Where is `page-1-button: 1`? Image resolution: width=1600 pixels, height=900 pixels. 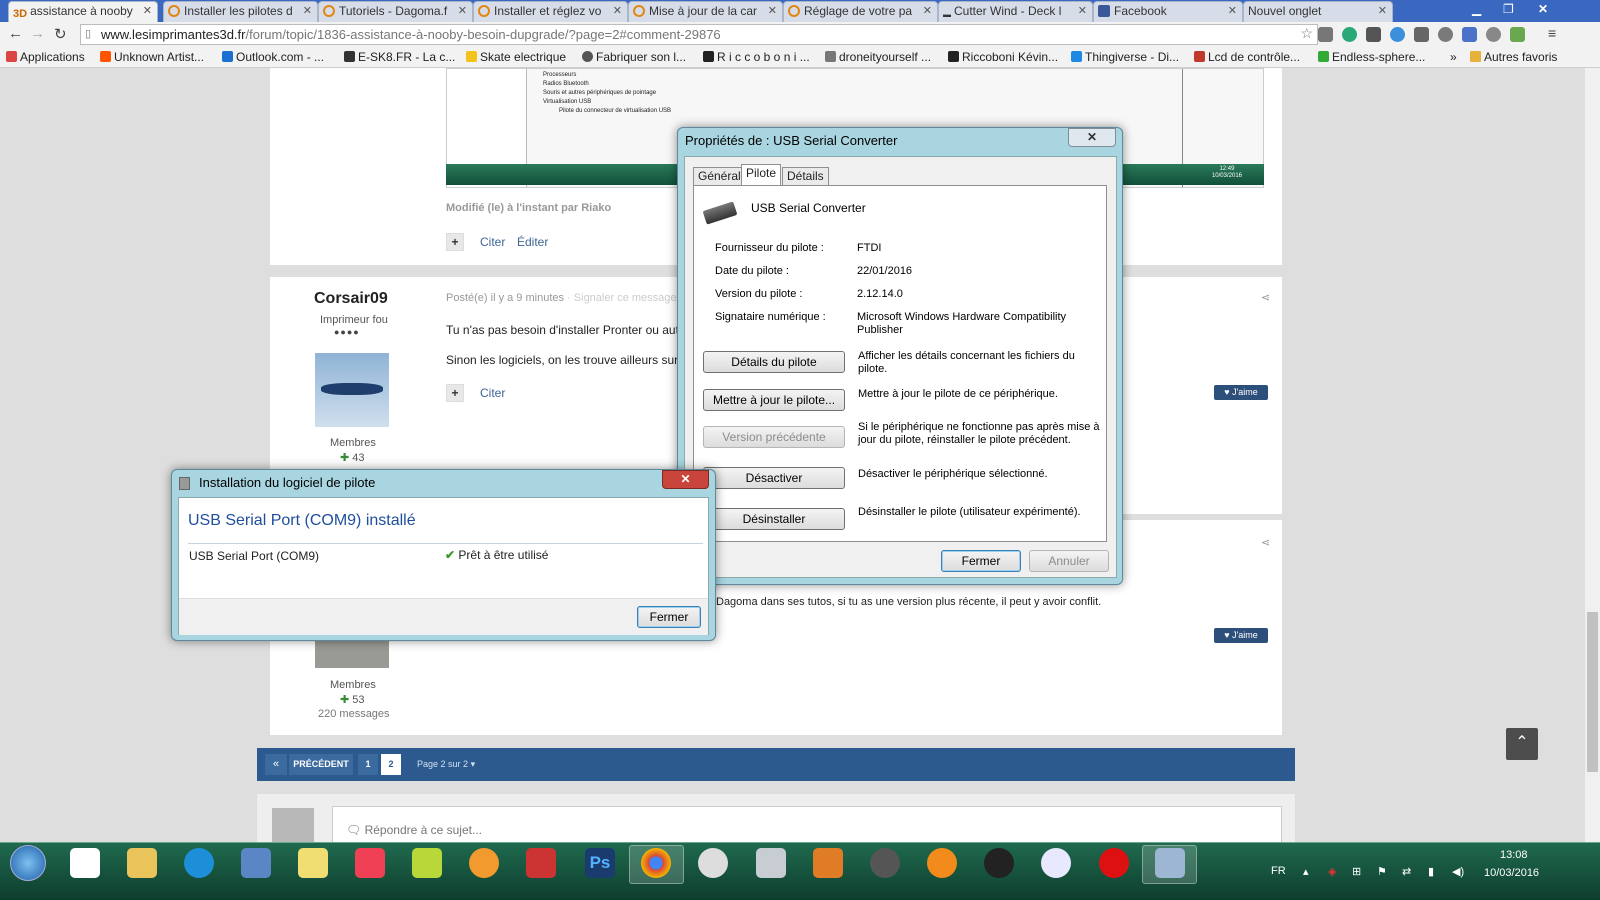
page-1-button: 1 is located at coordinates (368, 764).